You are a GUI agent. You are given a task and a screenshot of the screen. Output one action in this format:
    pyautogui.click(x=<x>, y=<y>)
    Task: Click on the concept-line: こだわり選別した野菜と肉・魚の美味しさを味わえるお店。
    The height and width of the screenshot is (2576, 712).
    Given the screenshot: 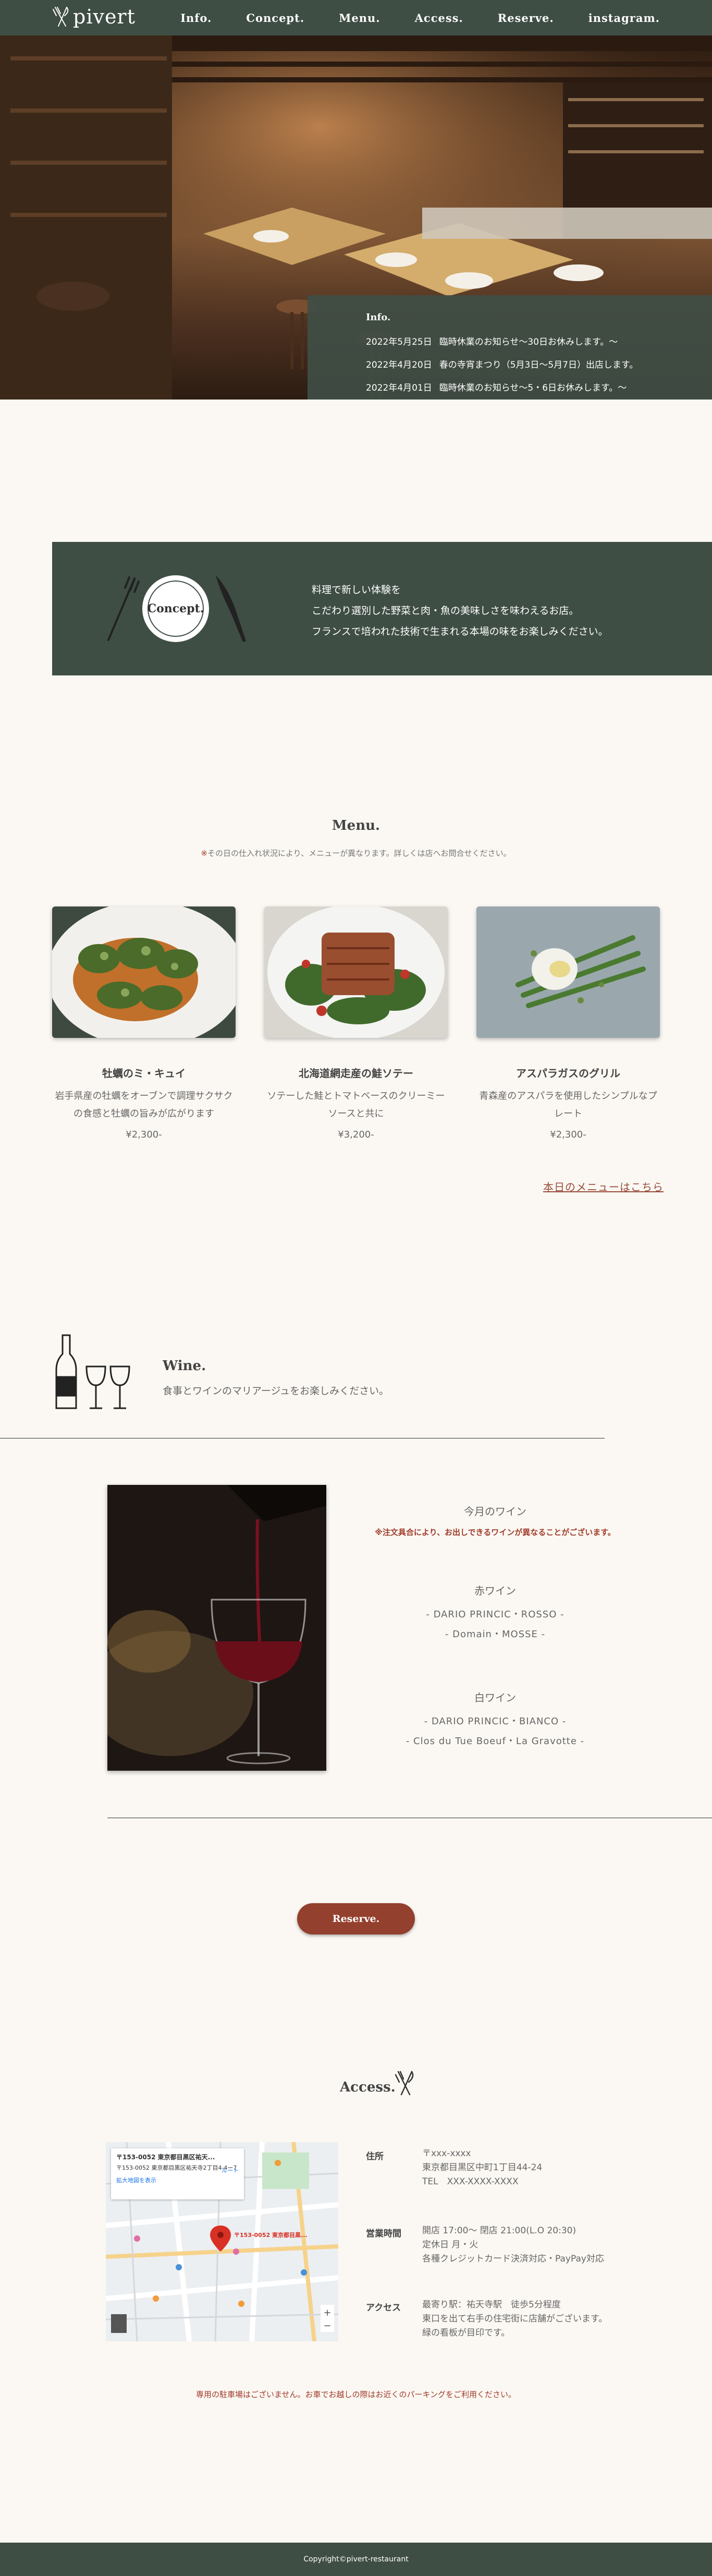 What is the action you would take?
    pyautogui.click(x=445, y=610)
    